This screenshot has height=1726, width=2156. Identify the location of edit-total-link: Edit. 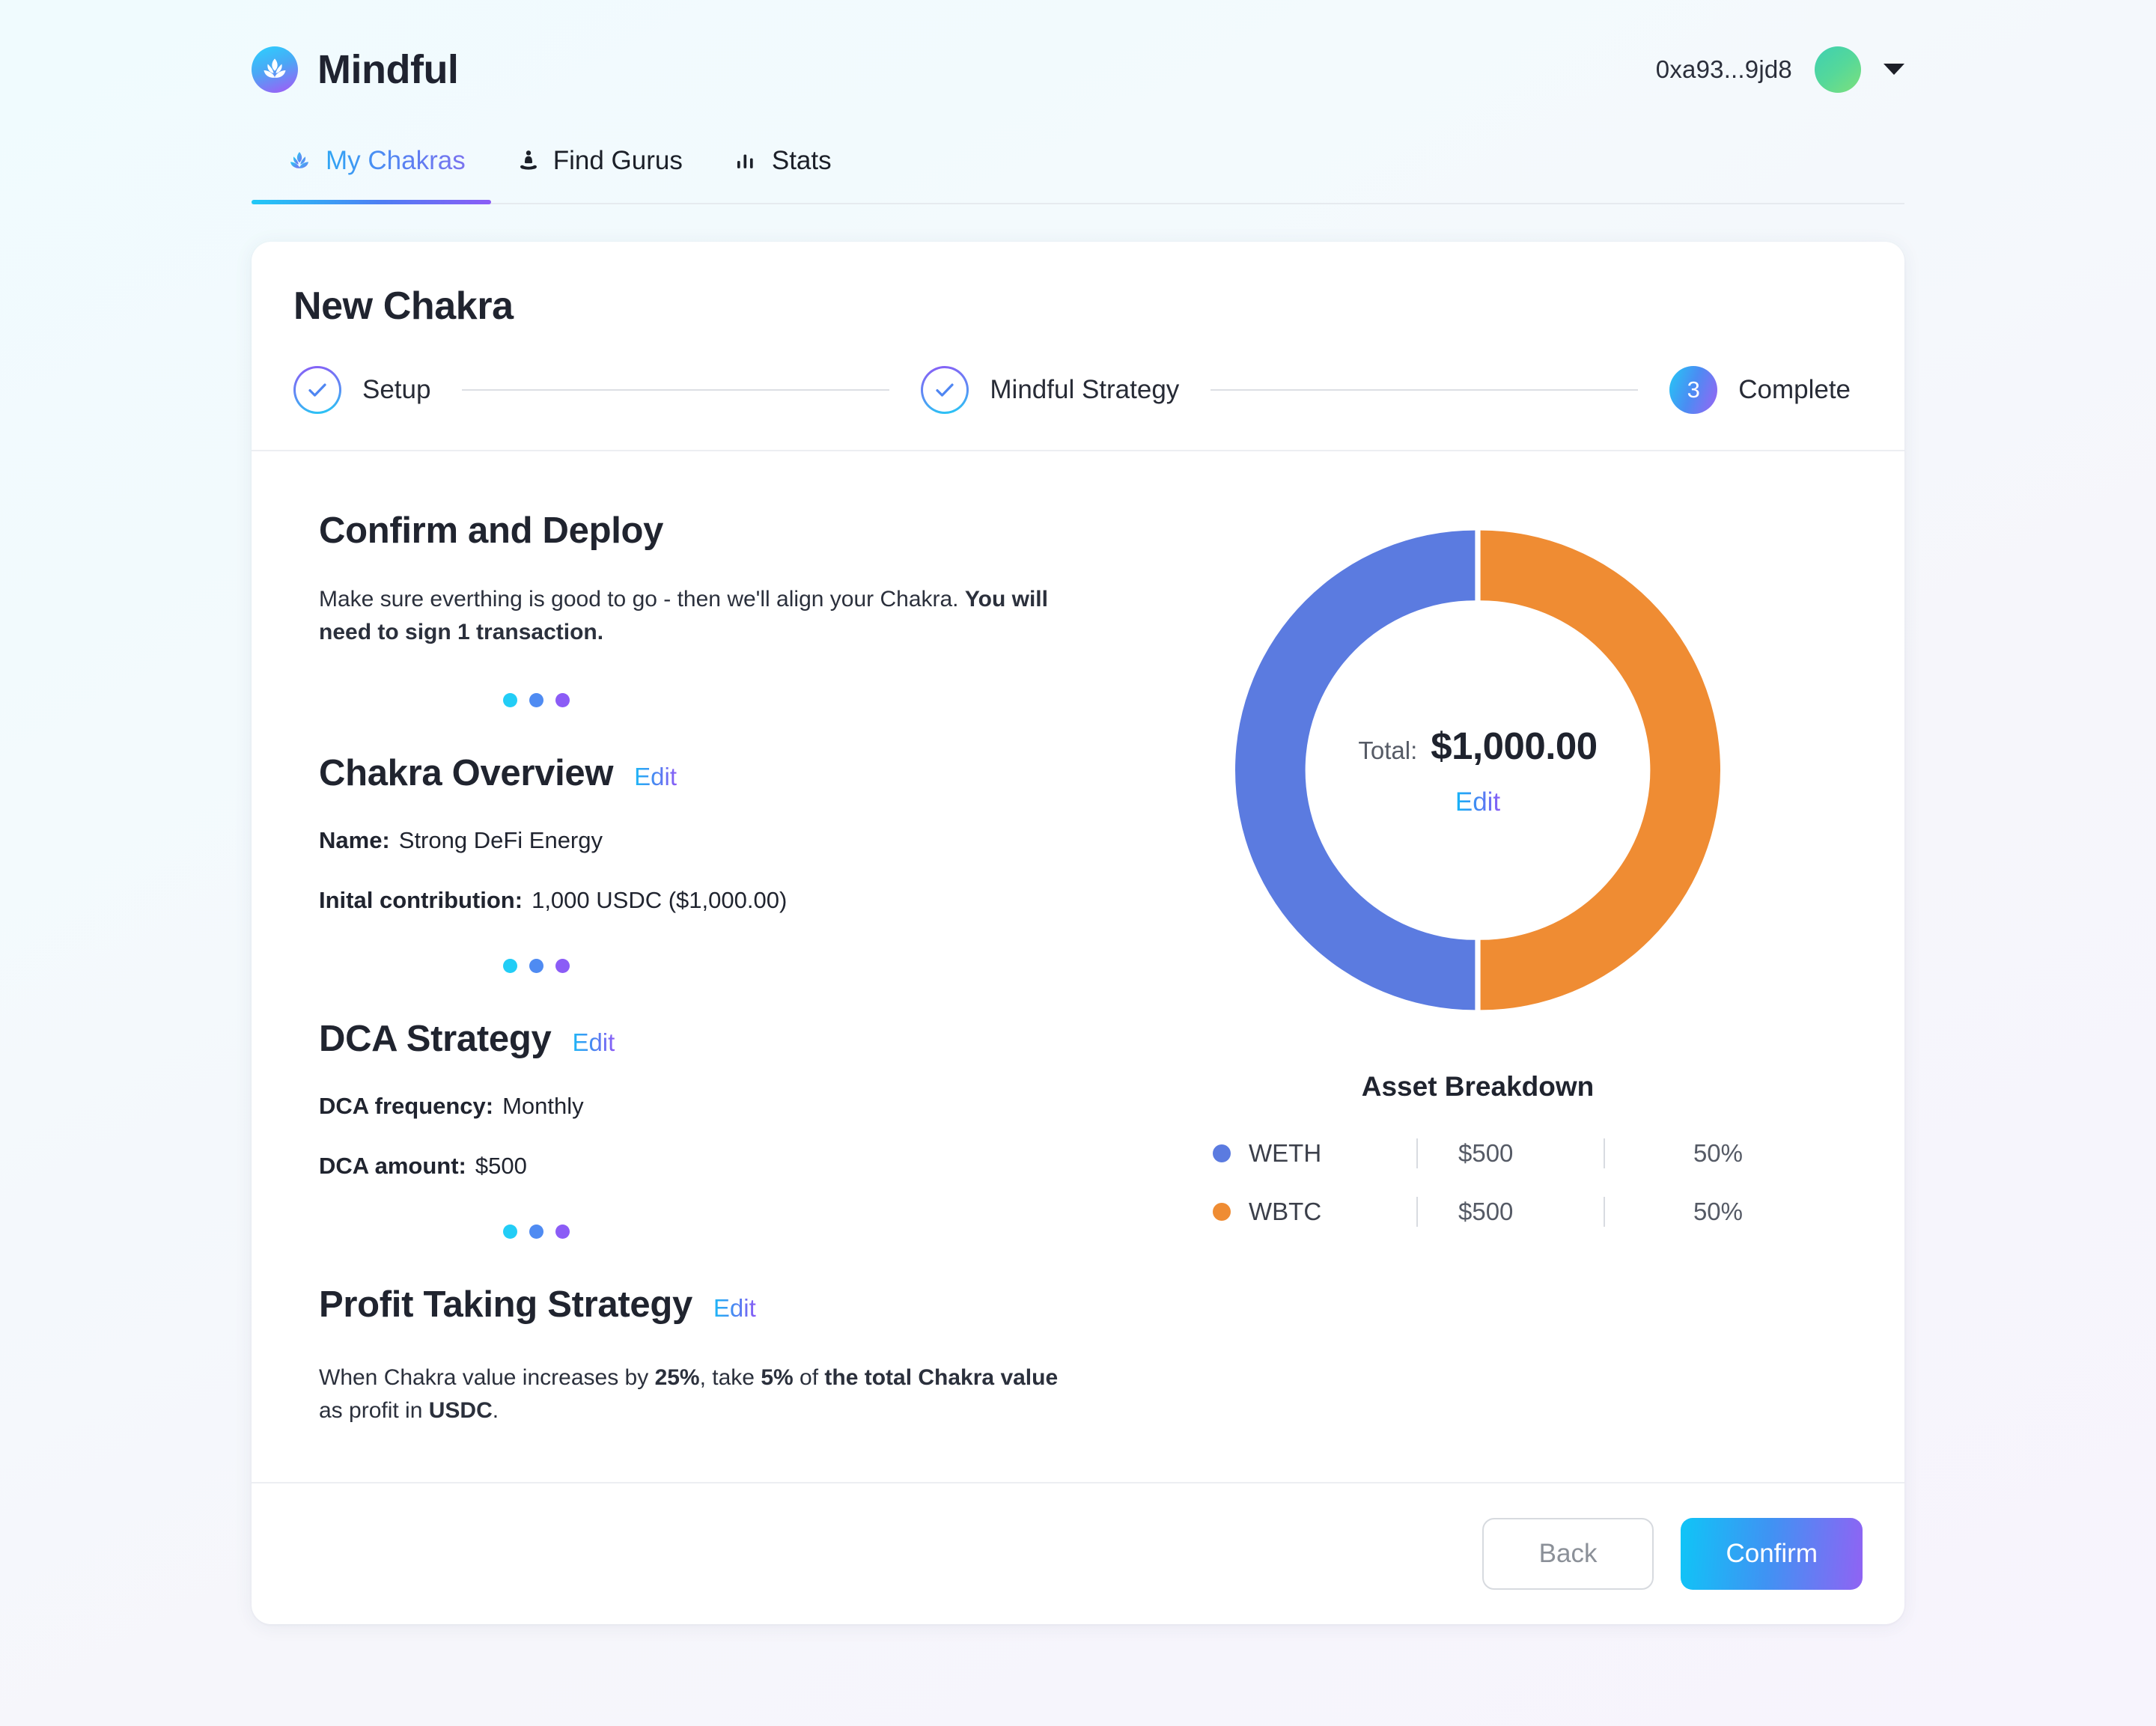
(1477, 802).